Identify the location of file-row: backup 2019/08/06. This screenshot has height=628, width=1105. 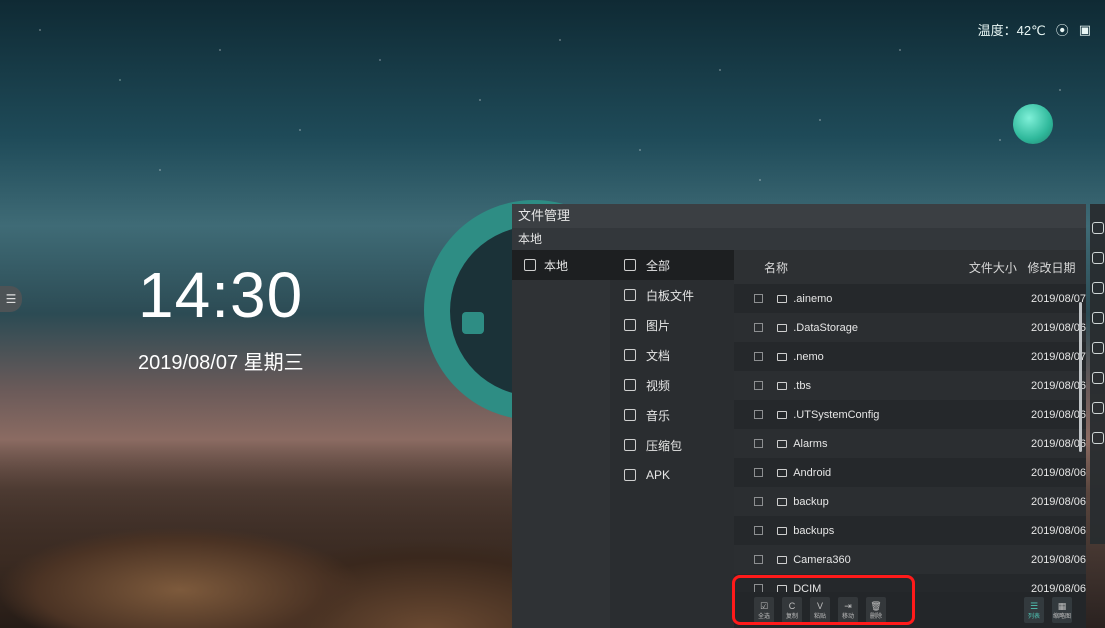
(910, 501).